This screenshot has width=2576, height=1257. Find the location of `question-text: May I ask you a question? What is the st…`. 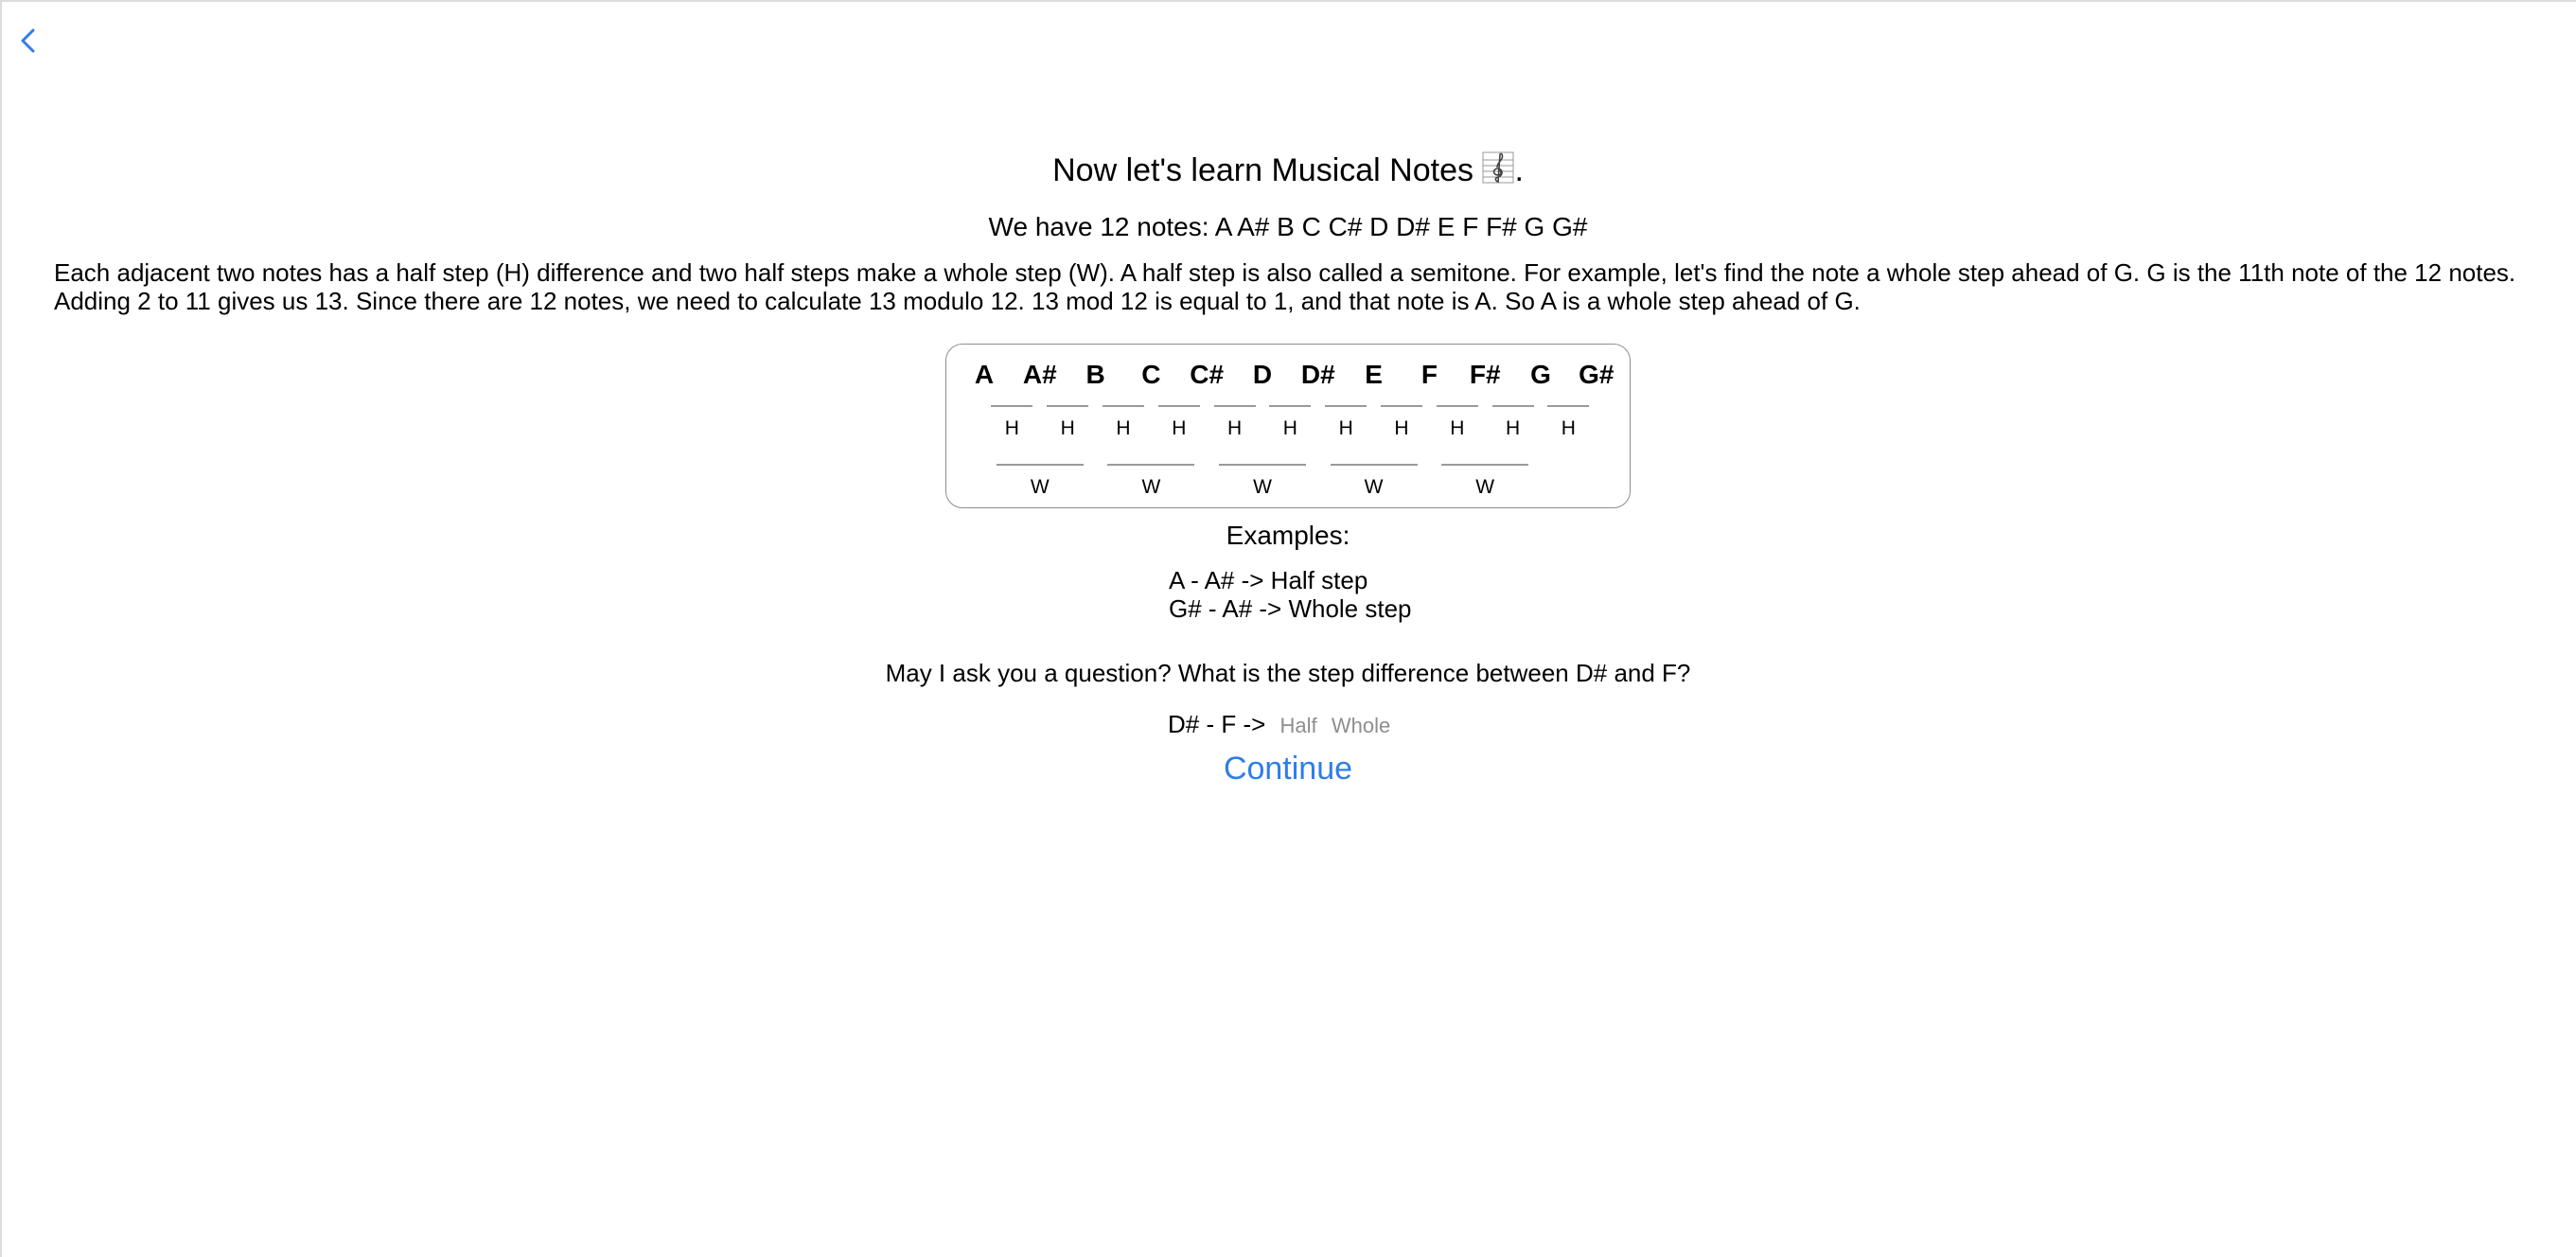

question-text: May I ask you a question? What is the st… is located at coordinates (1288, 673).